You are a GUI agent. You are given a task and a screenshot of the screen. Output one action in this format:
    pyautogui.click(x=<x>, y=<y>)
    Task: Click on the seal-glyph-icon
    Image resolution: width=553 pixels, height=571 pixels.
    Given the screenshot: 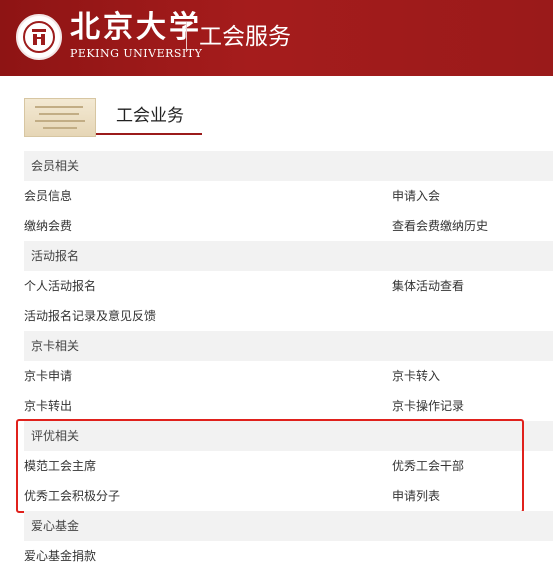 What is the action you would take?
    pyautogui.click(x=39, y=37)
    